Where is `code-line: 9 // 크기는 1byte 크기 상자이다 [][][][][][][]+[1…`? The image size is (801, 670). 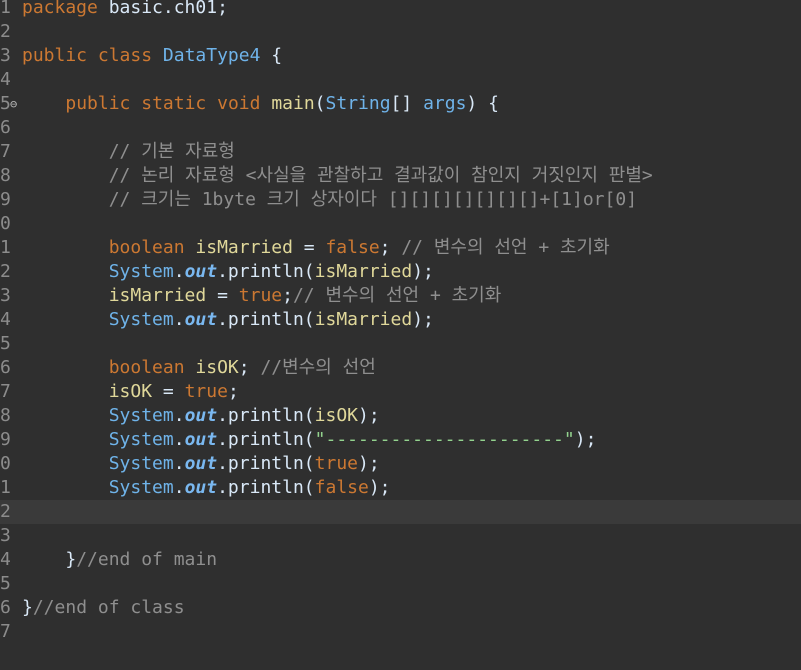 code-line: 9 // 크기는 1byte 크기 상자이다 [][][][][][][]+[1… is located at coordinates (400, 200).